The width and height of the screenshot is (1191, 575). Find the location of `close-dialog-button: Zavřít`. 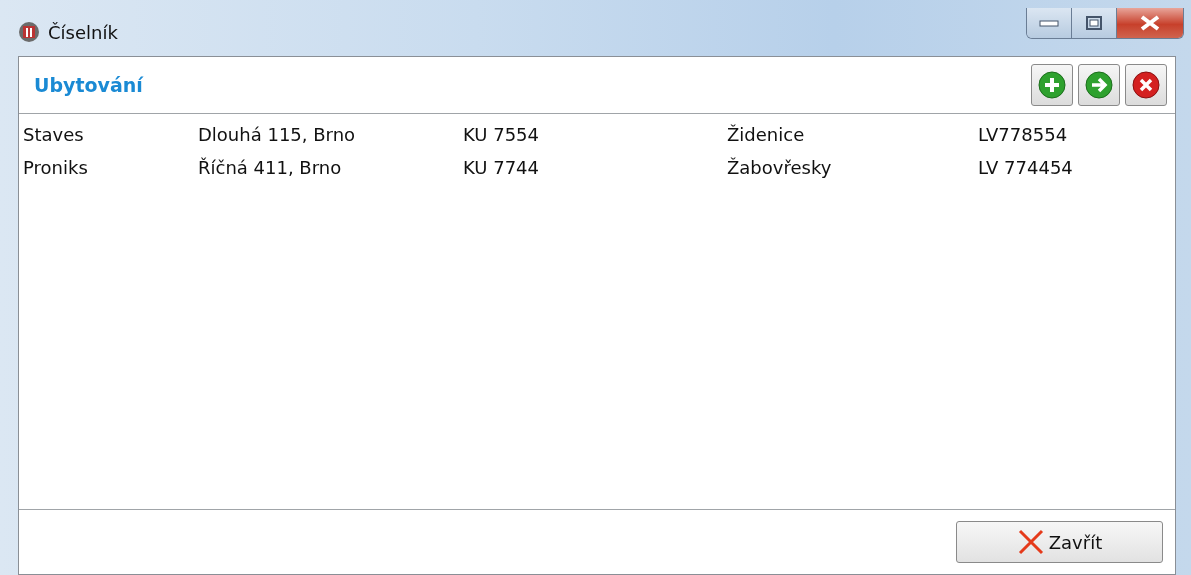

close-dialog-button: Zavřít is located at coordinates (1059, 542).